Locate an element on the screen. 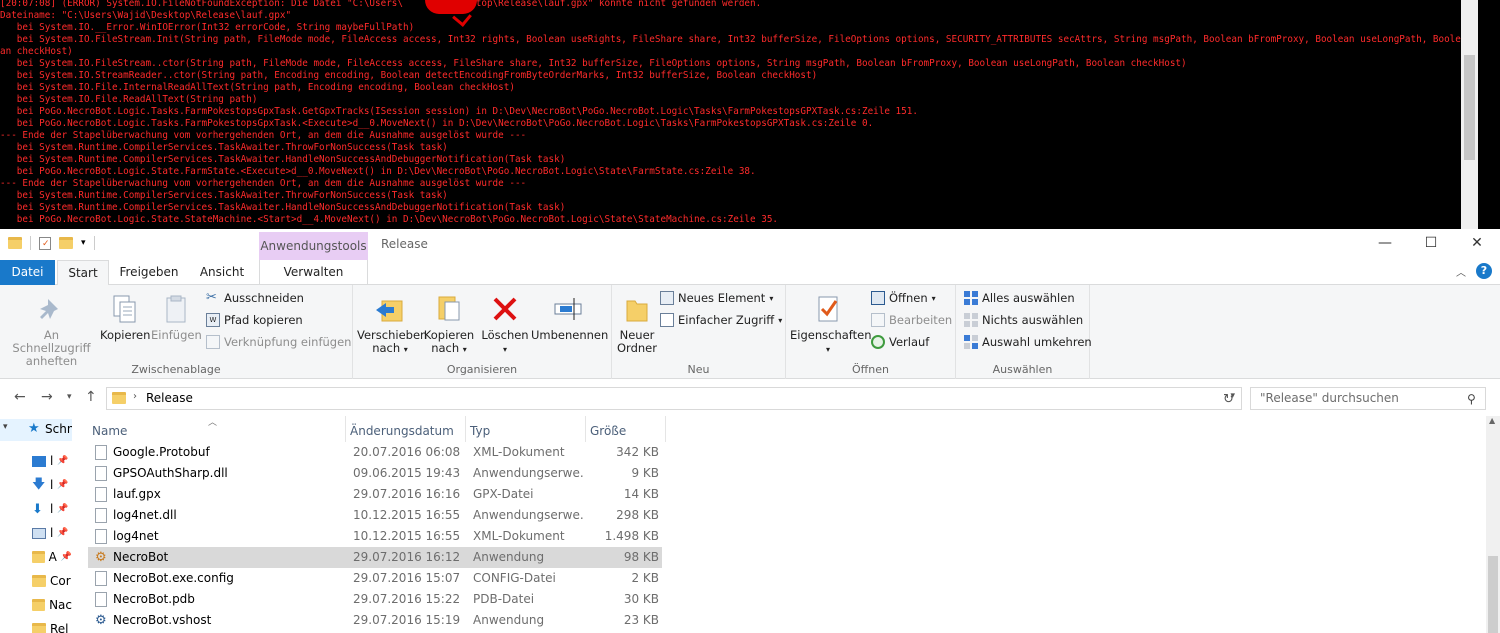 Image resolution: width=1500 pixels, height=633 pixels. minimize-button: — is located at coordinates (1385, 244).